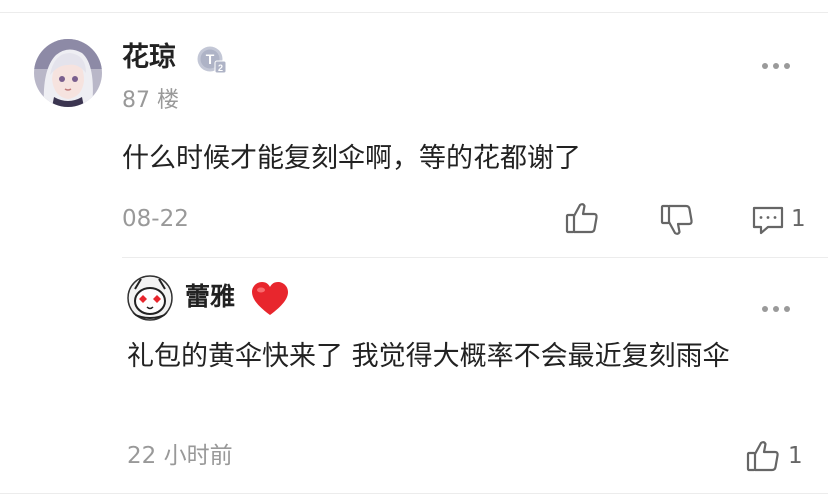  I want to click on level-badge-letter: T, so click(210, 59).